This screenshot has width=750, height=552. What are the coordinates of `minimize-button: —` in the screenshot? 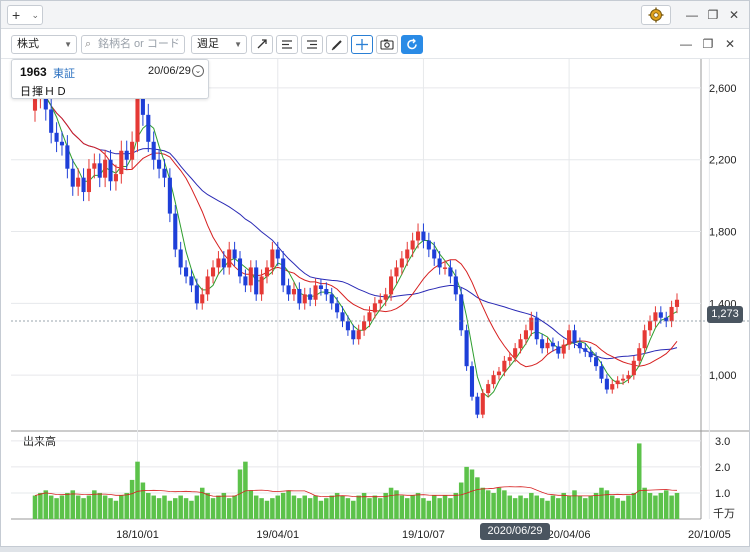 It's located at (692, 15).